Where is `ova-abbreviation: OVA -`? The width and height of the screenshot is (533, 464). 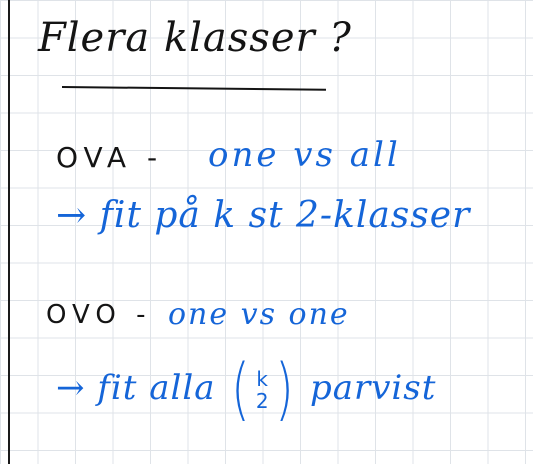
ova-abbreviation: OVA - is located at coordinates (110, 157).